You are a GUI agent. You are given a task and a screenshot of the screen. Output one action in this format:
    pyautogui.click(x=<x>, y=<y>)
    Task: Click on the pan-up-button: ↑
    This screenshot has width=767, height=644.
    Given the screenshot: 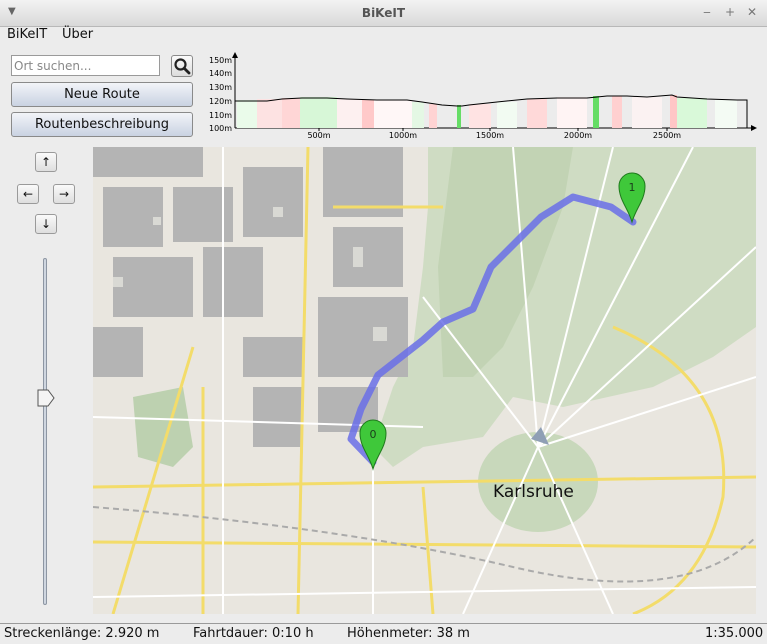 What is the action you would take?
    pyautogui.click(x=46, y=162)
    